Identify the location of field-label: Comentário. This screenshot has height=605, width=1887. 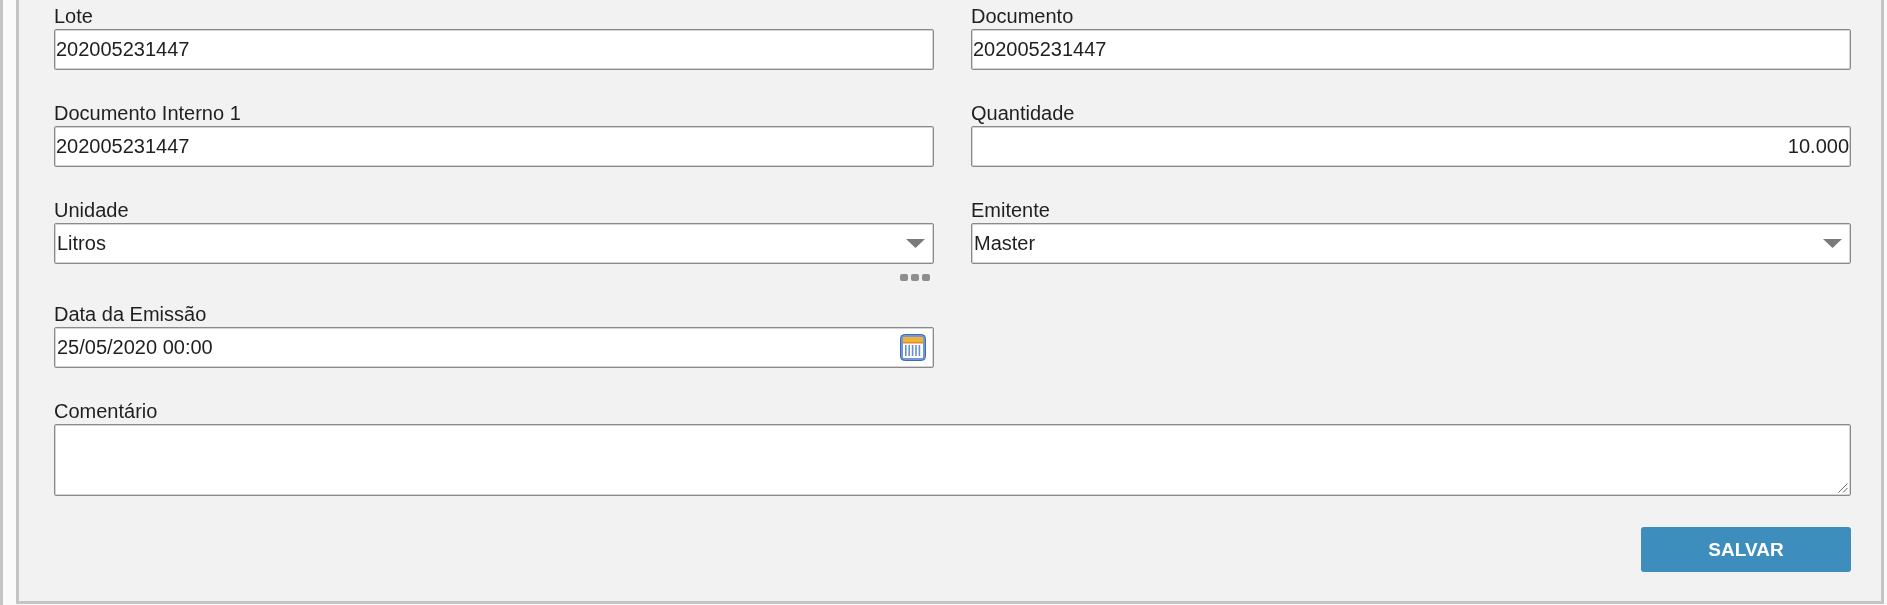
(106, 411).